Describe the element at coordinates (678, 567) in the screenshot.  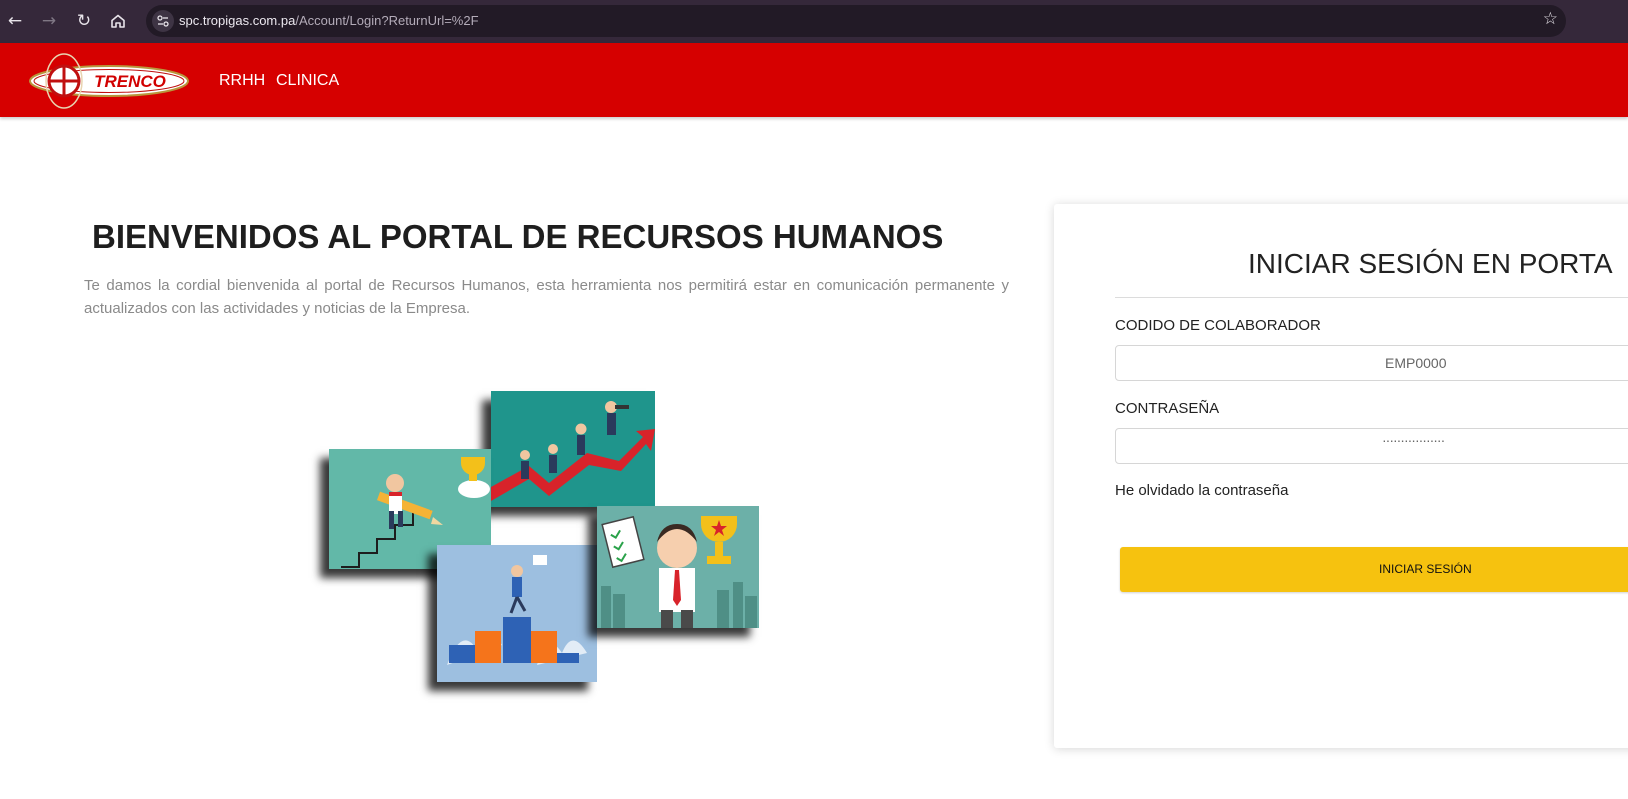
I see `trophy-winner-tile` at that location.